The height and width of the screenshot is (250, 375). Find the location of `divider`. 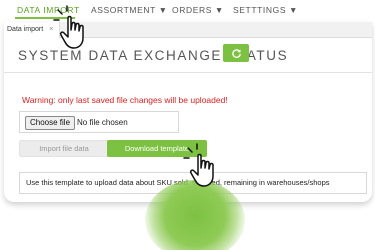

divider is located at coordinates (188, 72).